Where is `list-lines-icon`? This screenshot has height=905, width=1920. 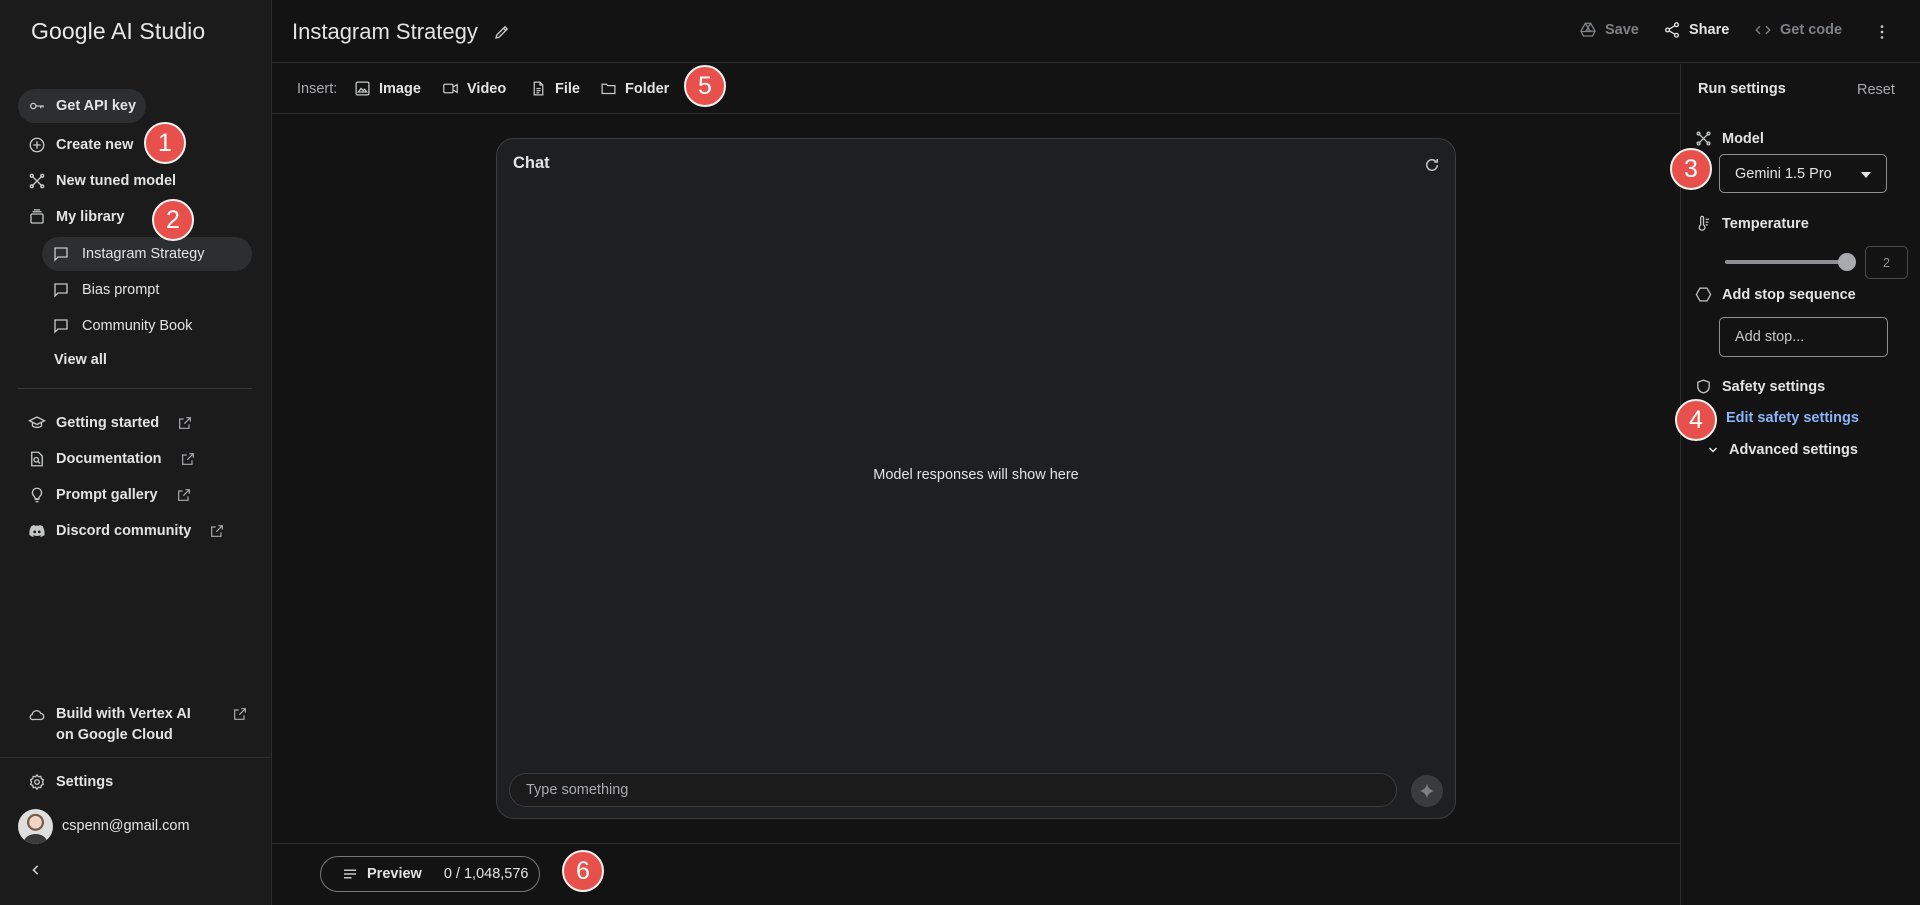
list-lines-icon is located at coordinates (350, 874).